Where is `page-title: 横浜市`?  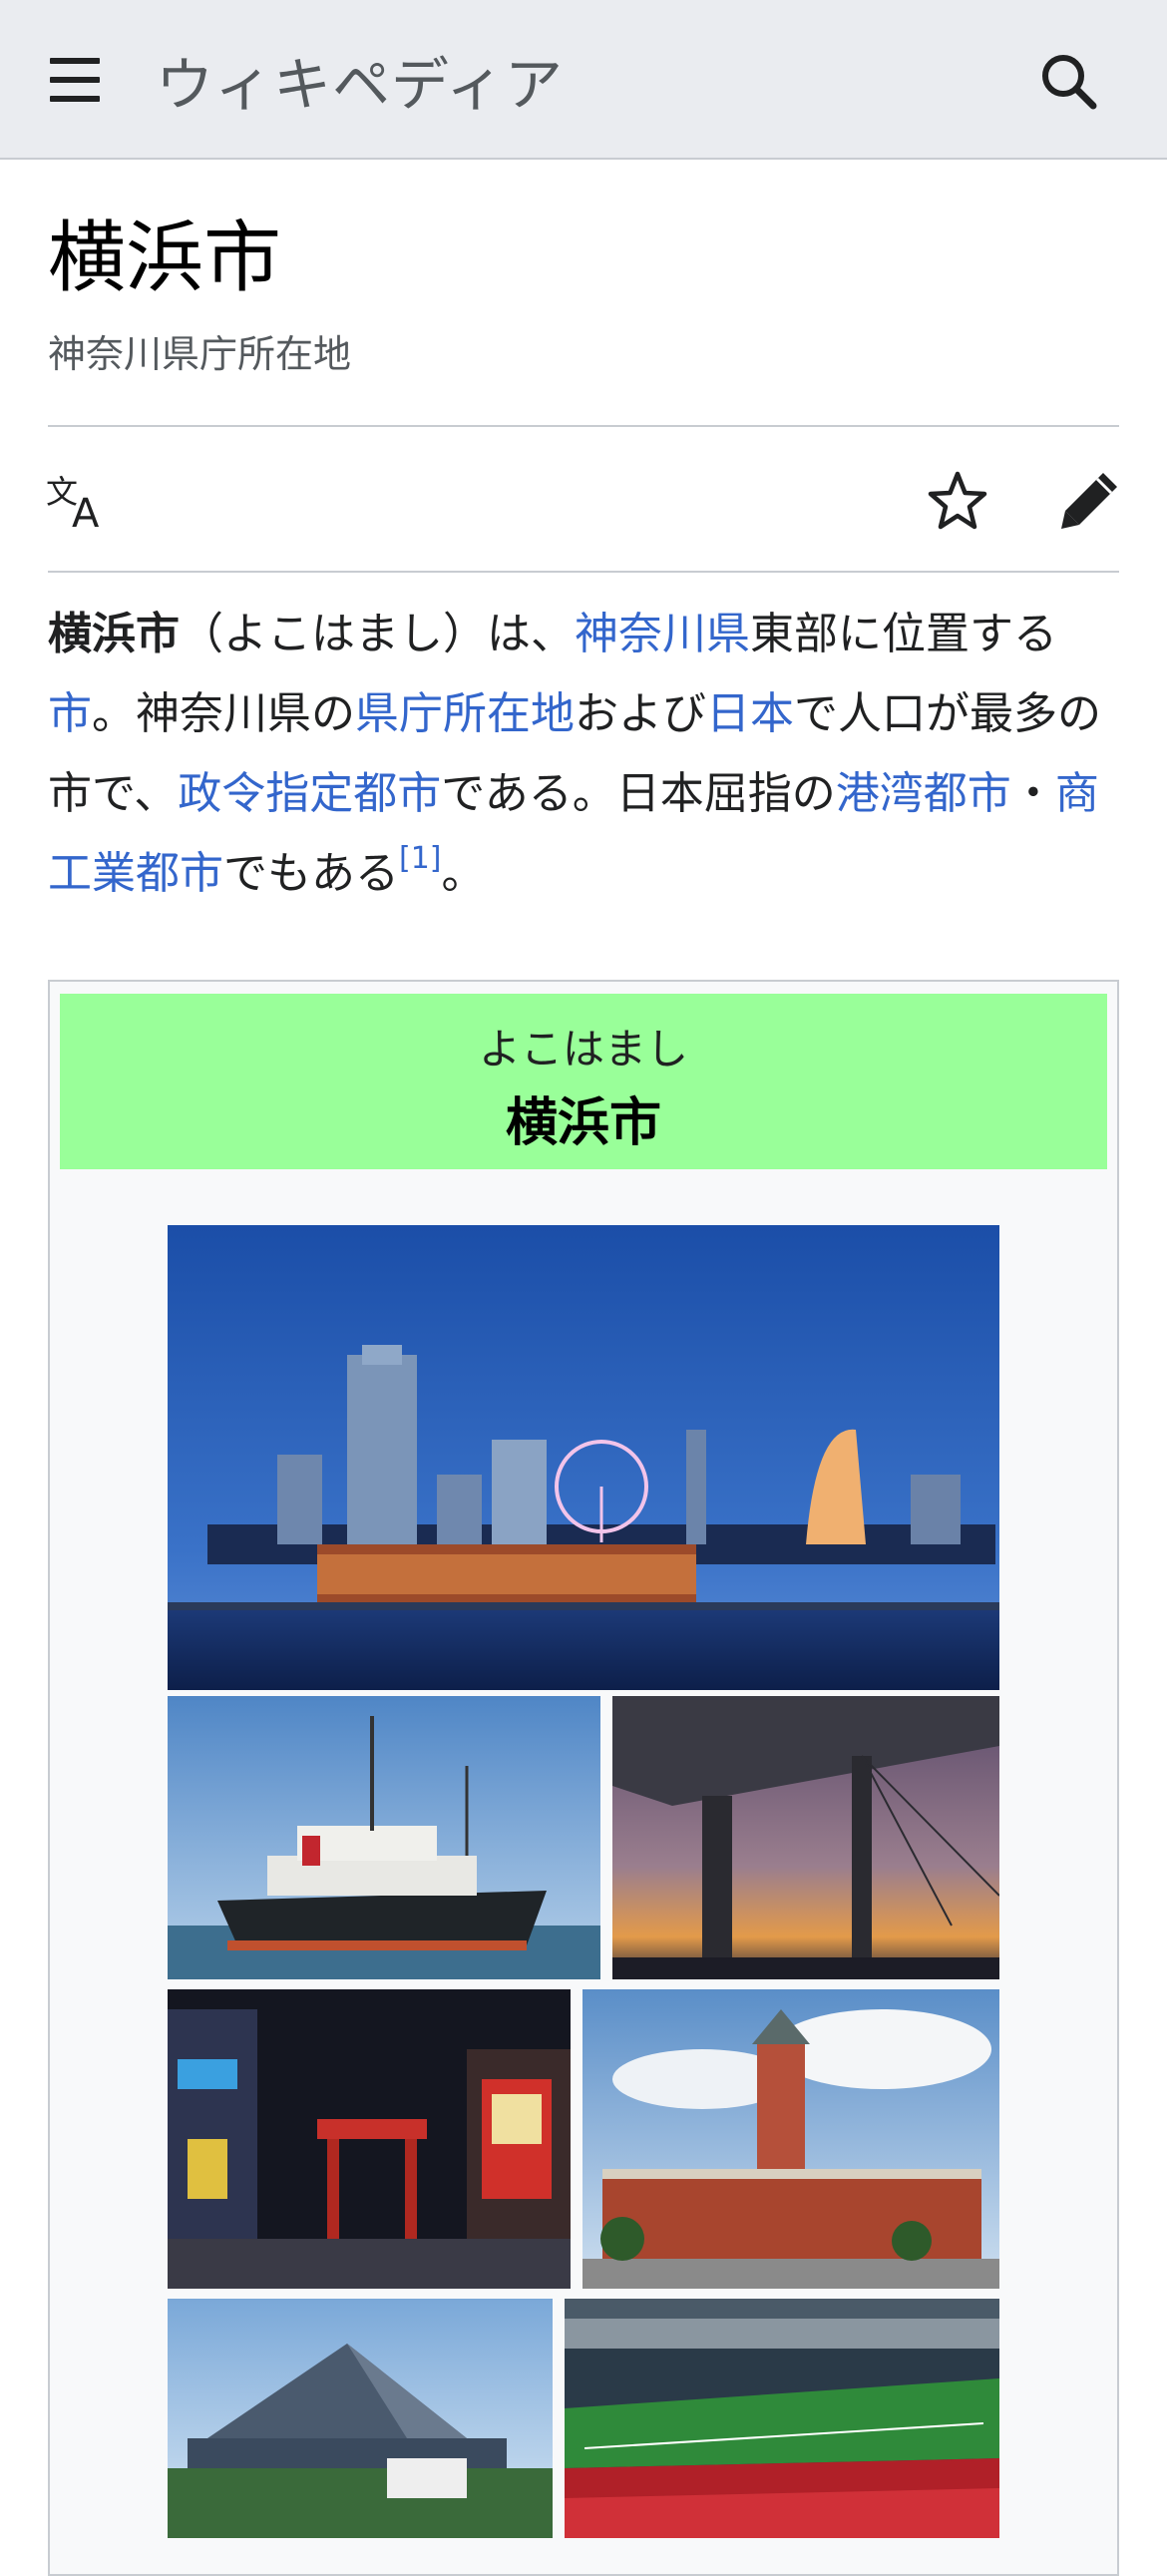 page-title: 横浜市 is located at coordinates (165, 258).